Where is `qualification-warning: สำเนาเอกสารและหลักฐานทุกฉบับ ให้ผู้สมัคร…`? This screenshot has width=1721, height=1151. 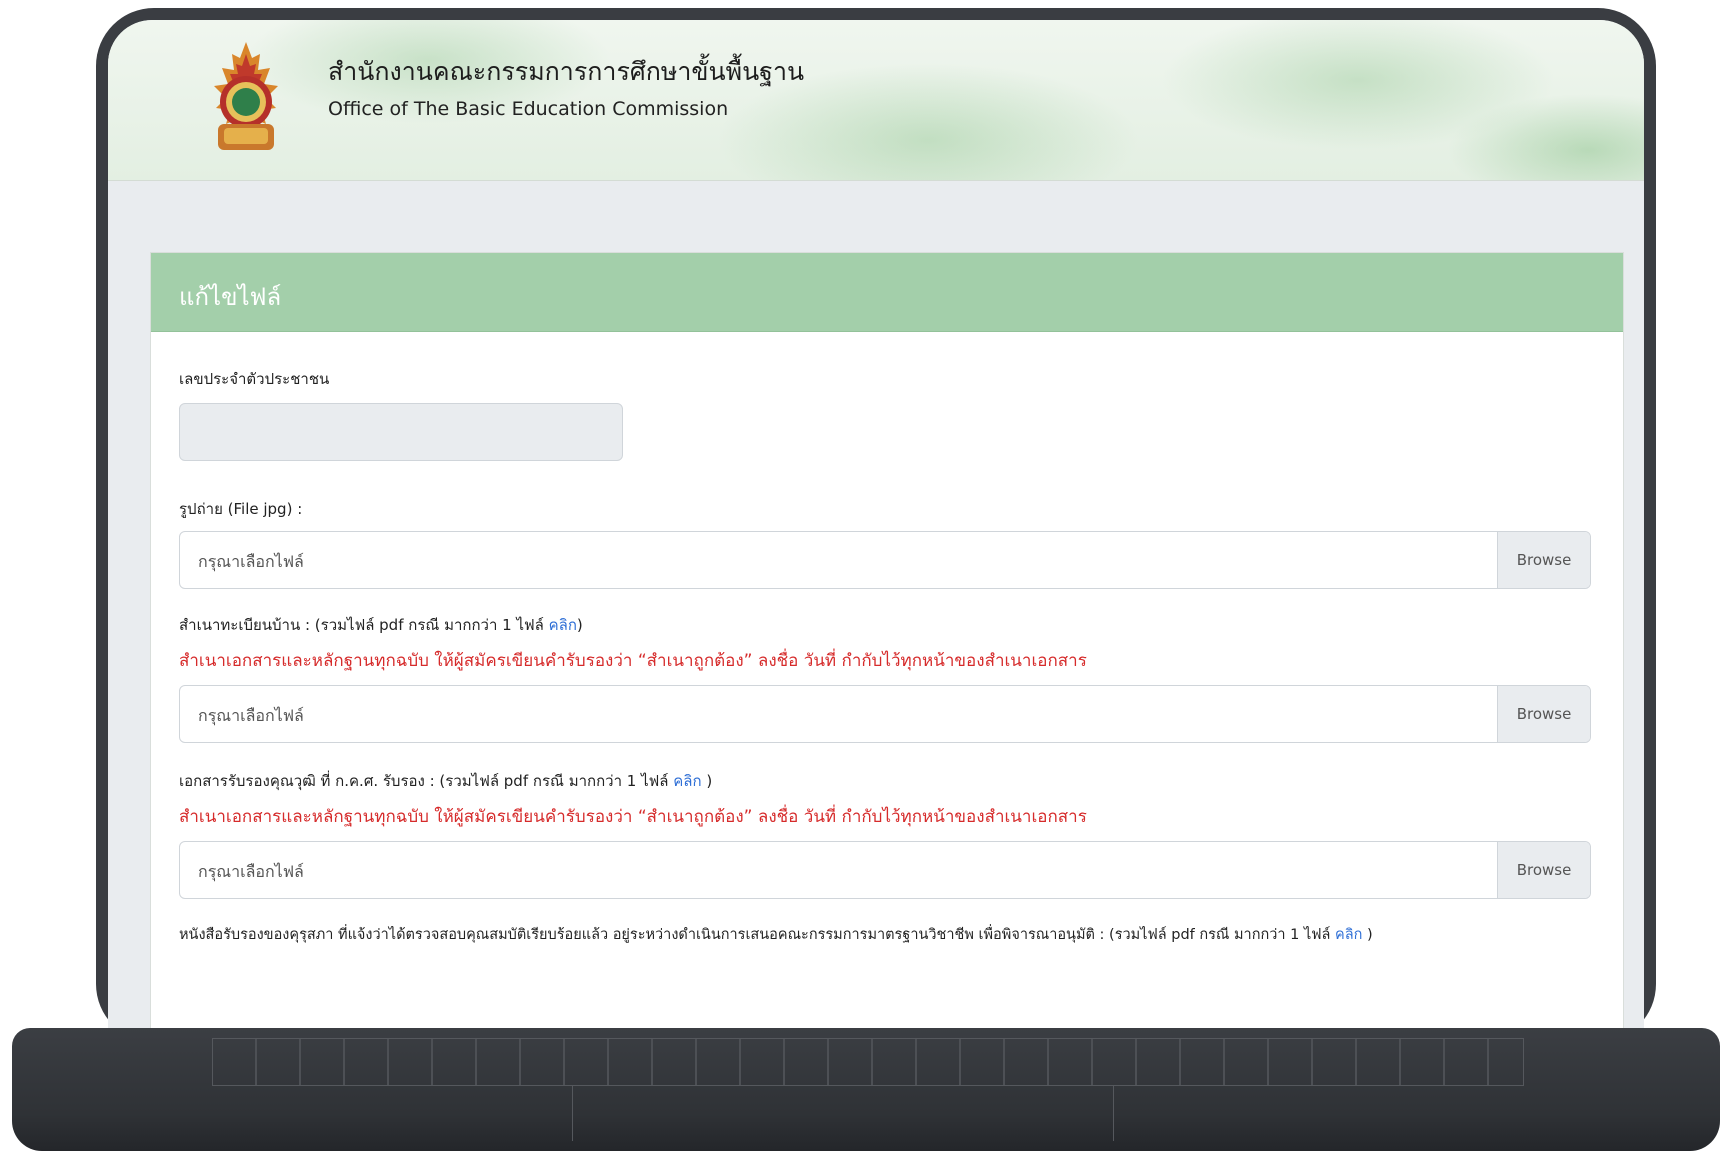 qualification-warning: สำเนาเอกสารและหลักฐานทุกฉบับ ให้ผู้สมัคร… is located at coordinates (633, 817).